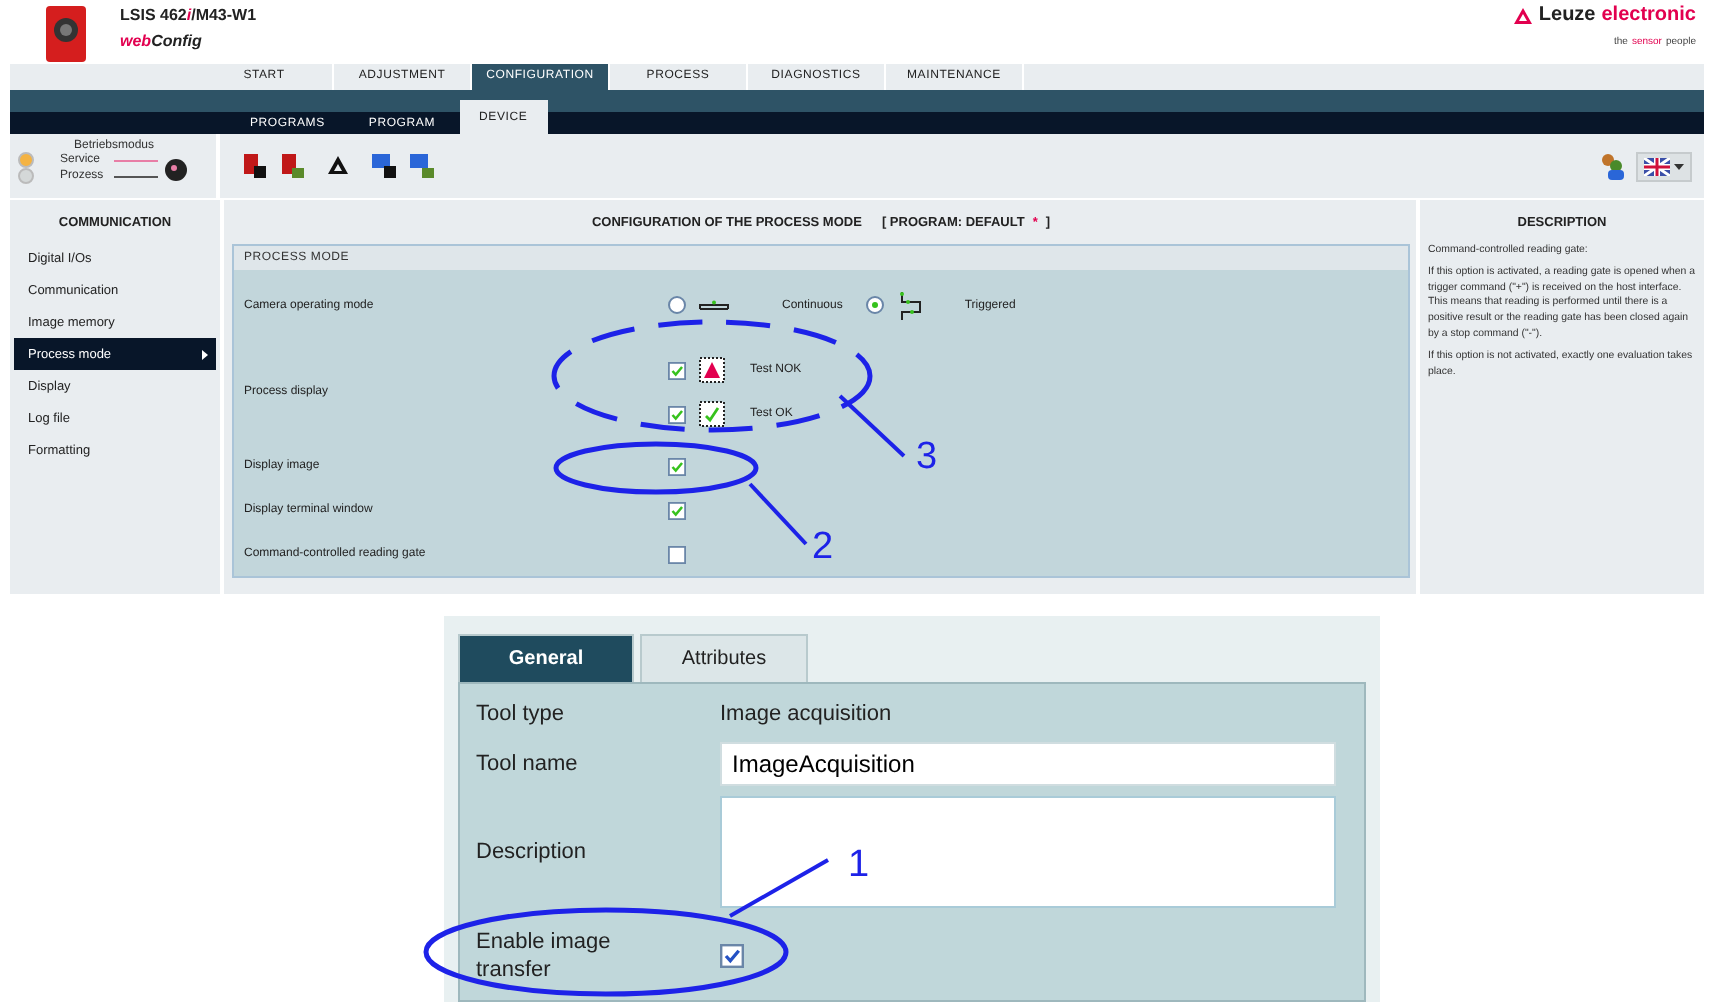 This screenshot has height=1002, width=1720. I want to click on product-title: i, so click(189, 15).